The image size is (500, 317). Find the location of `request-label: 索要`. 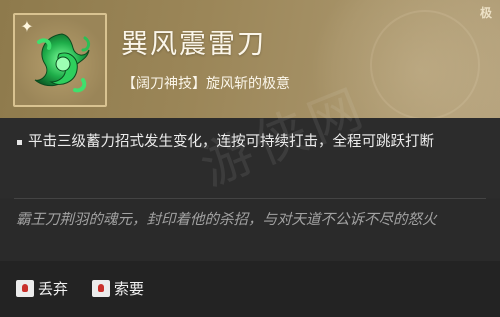

request-label: 索要 is located at coordinates (129, 288).